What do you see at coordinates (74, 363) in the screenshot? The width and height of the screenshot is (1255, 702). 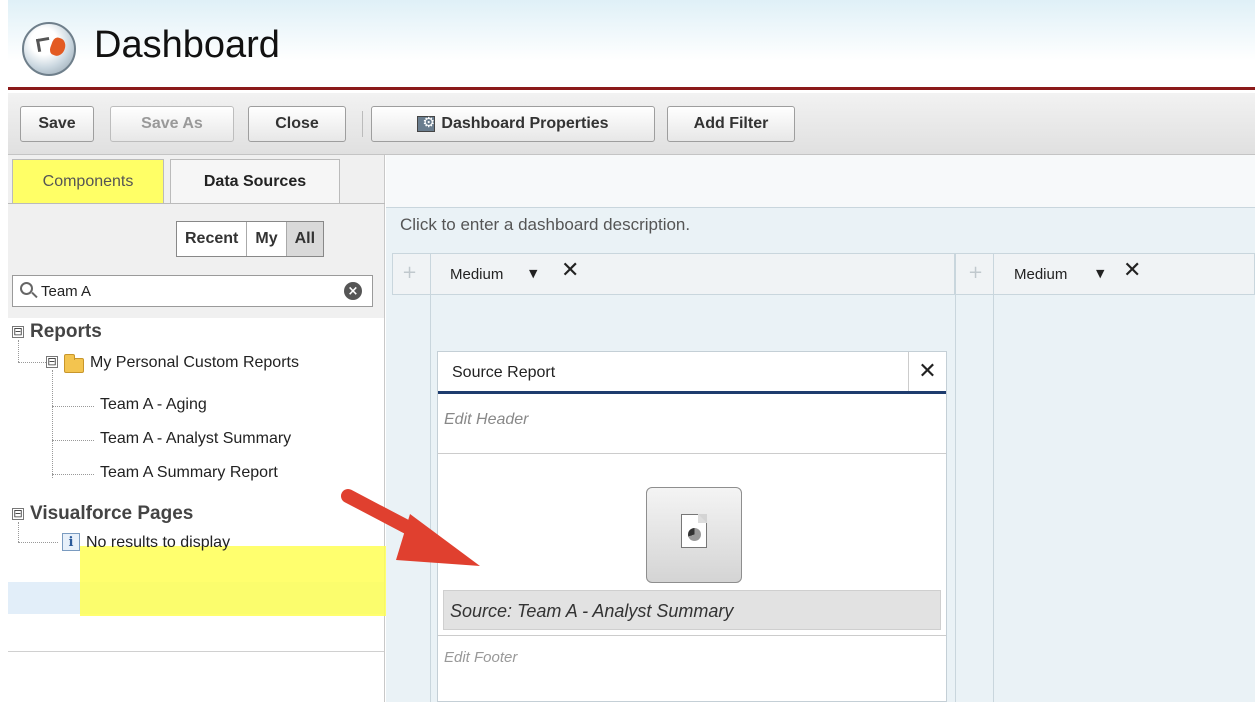 I see `folder-icon` at bounding box center [74, 363].